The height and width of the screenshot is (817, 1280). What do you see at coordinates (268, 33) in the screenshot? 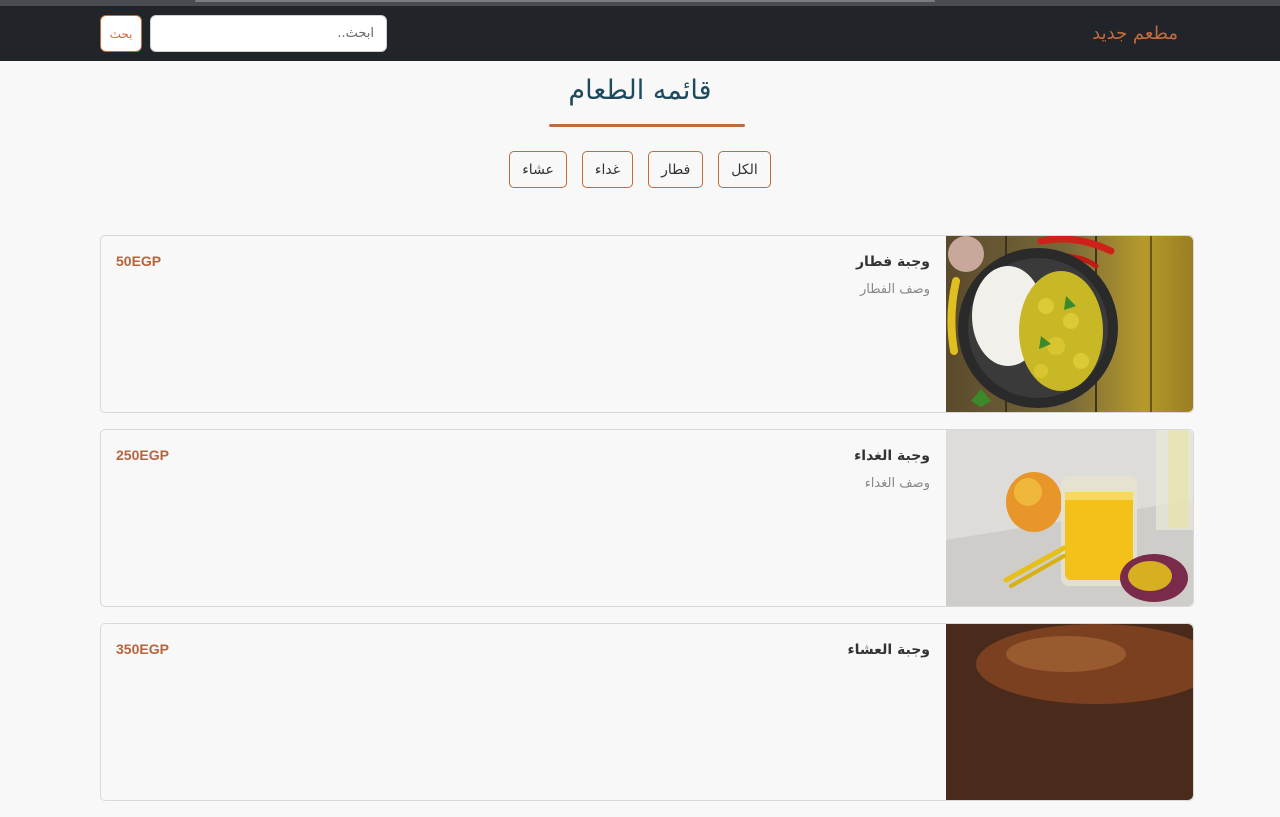
I see `search-input` at bounding box center [268, 33].